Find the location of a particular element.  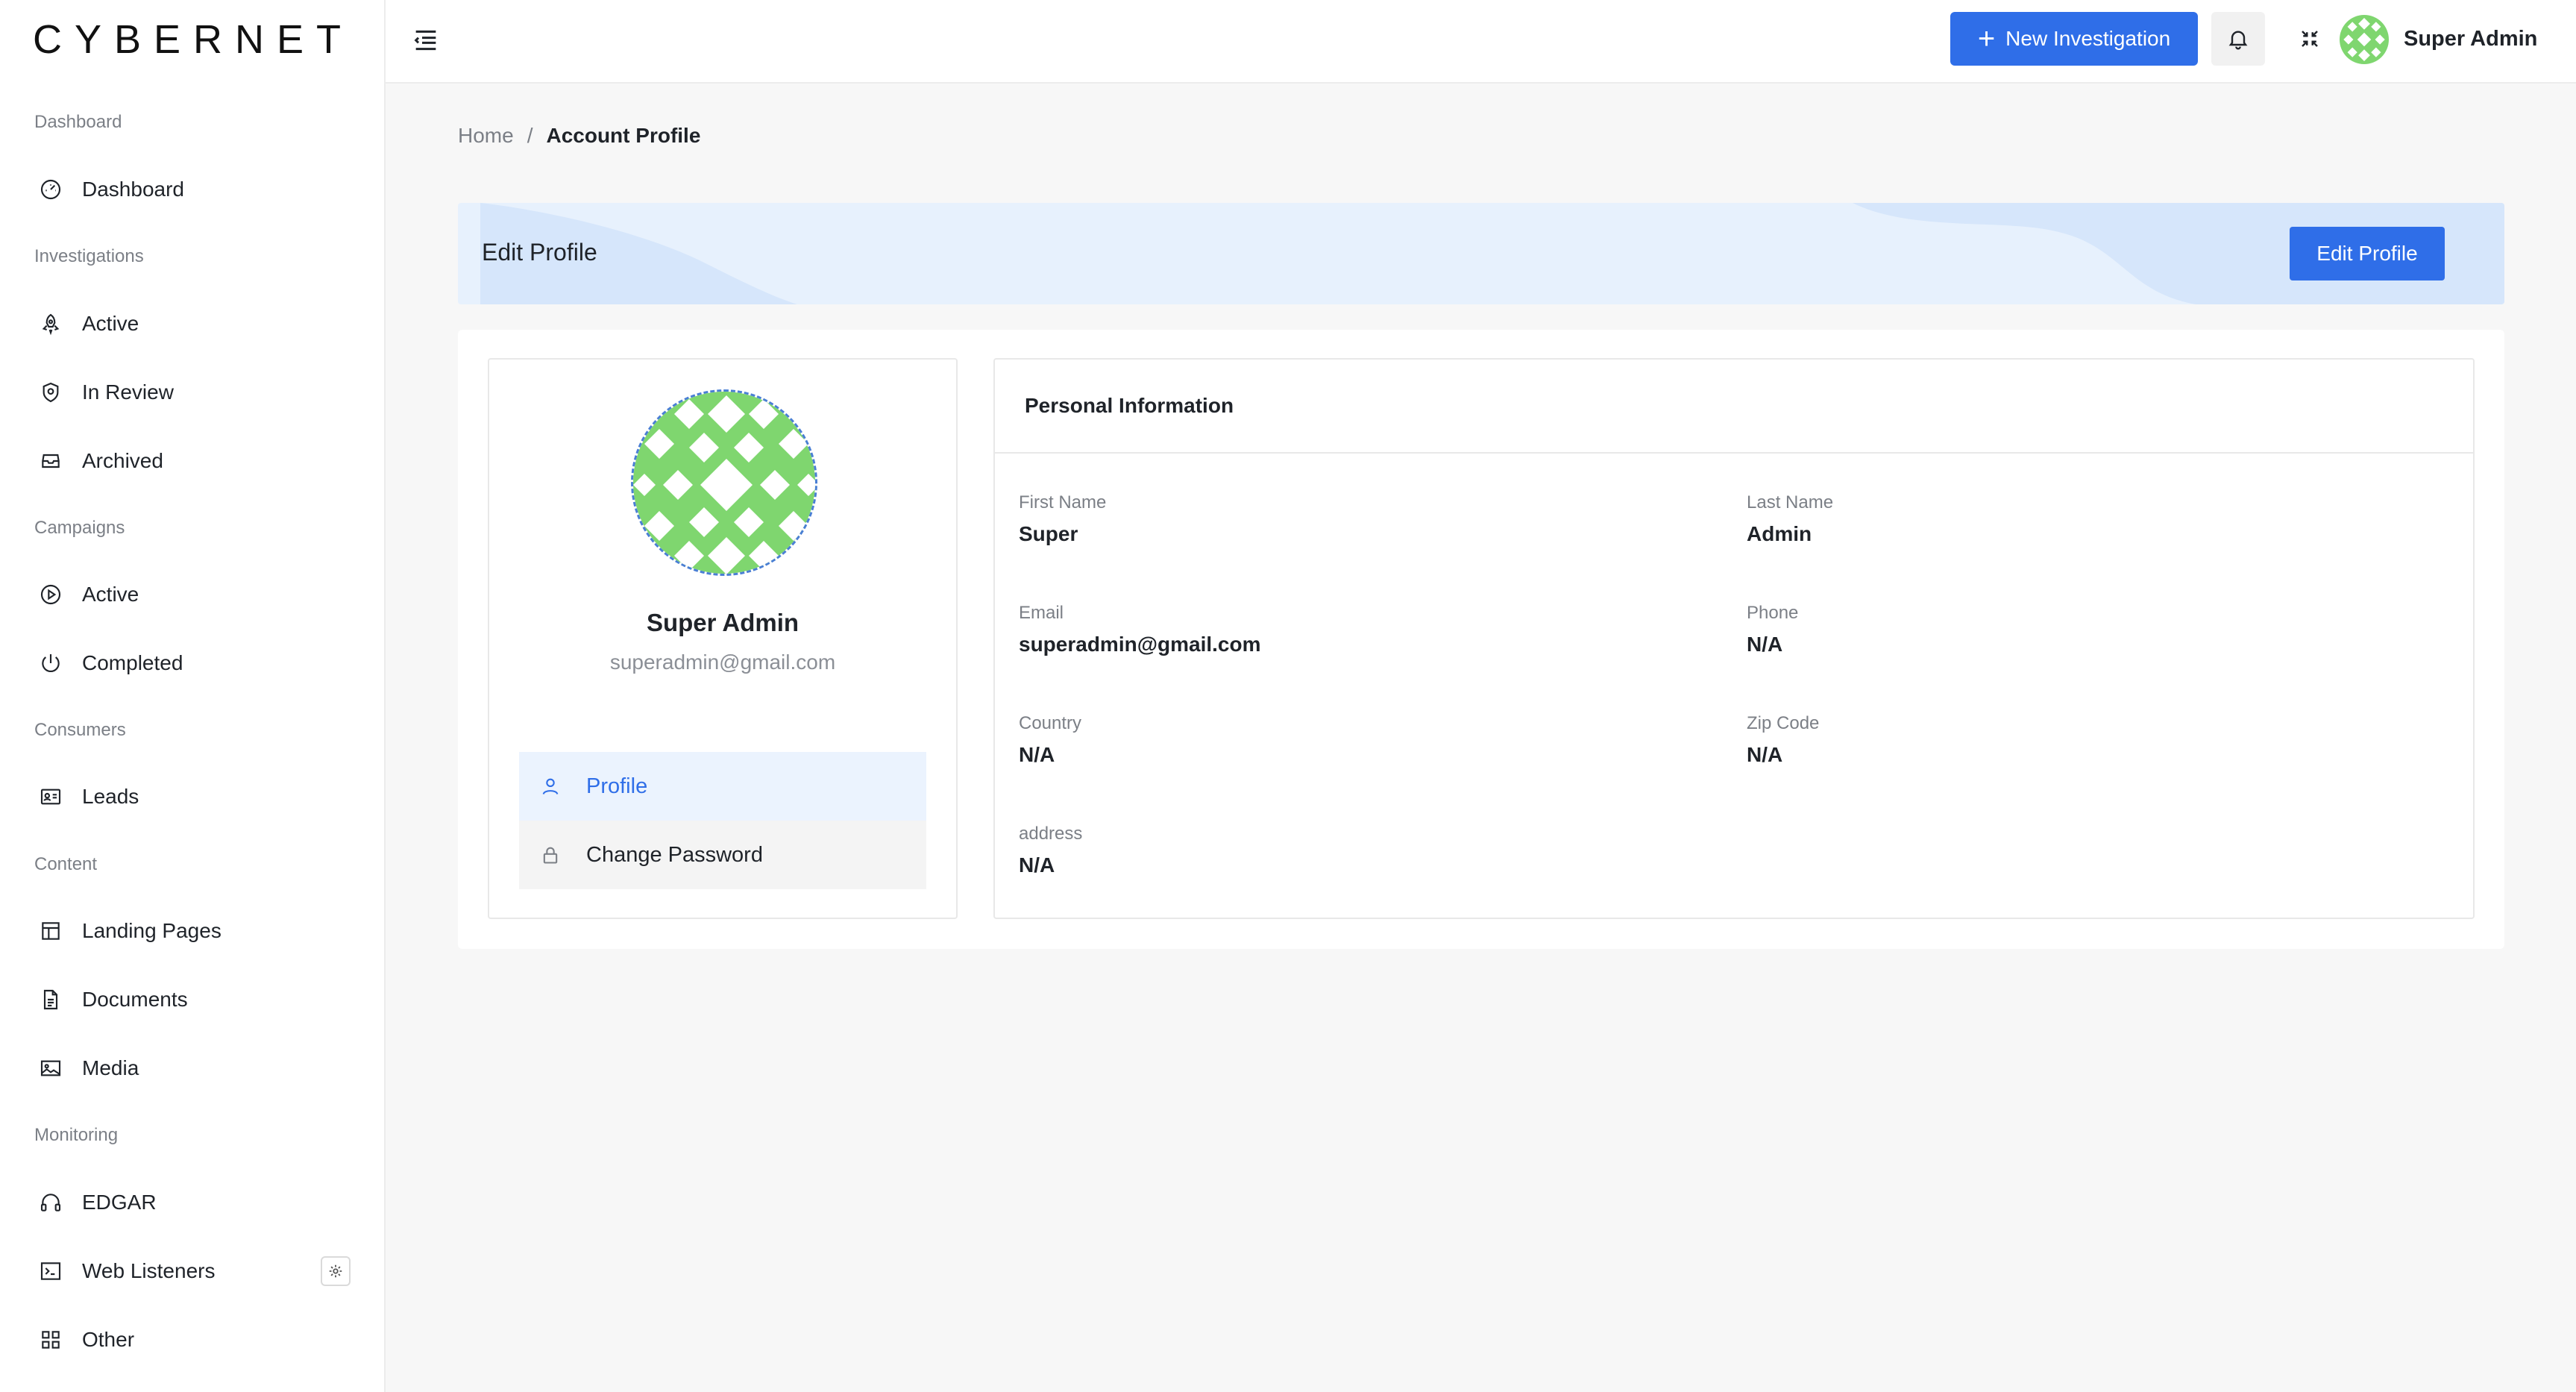

address-value: N/A is located at coordinates (1037, 865).